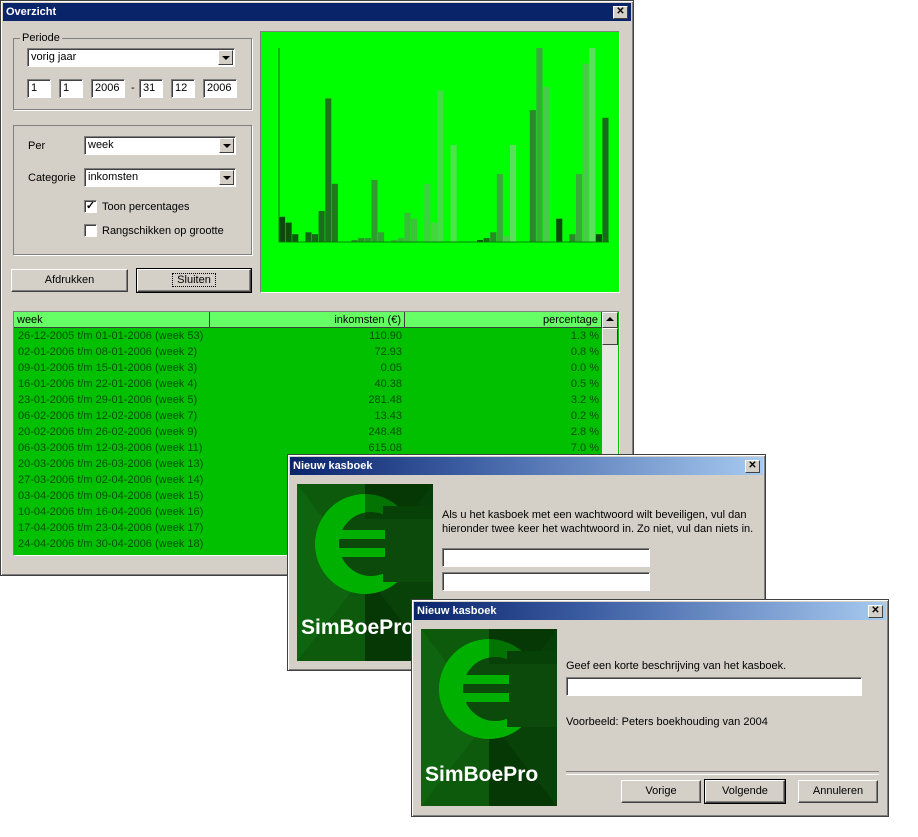 Image resolution: width=918 pixels, height=837 pixels. Describe the element at coordinates (584, 400) in the screenshot. I see `cell-percentage: 3.2 %` at that location.